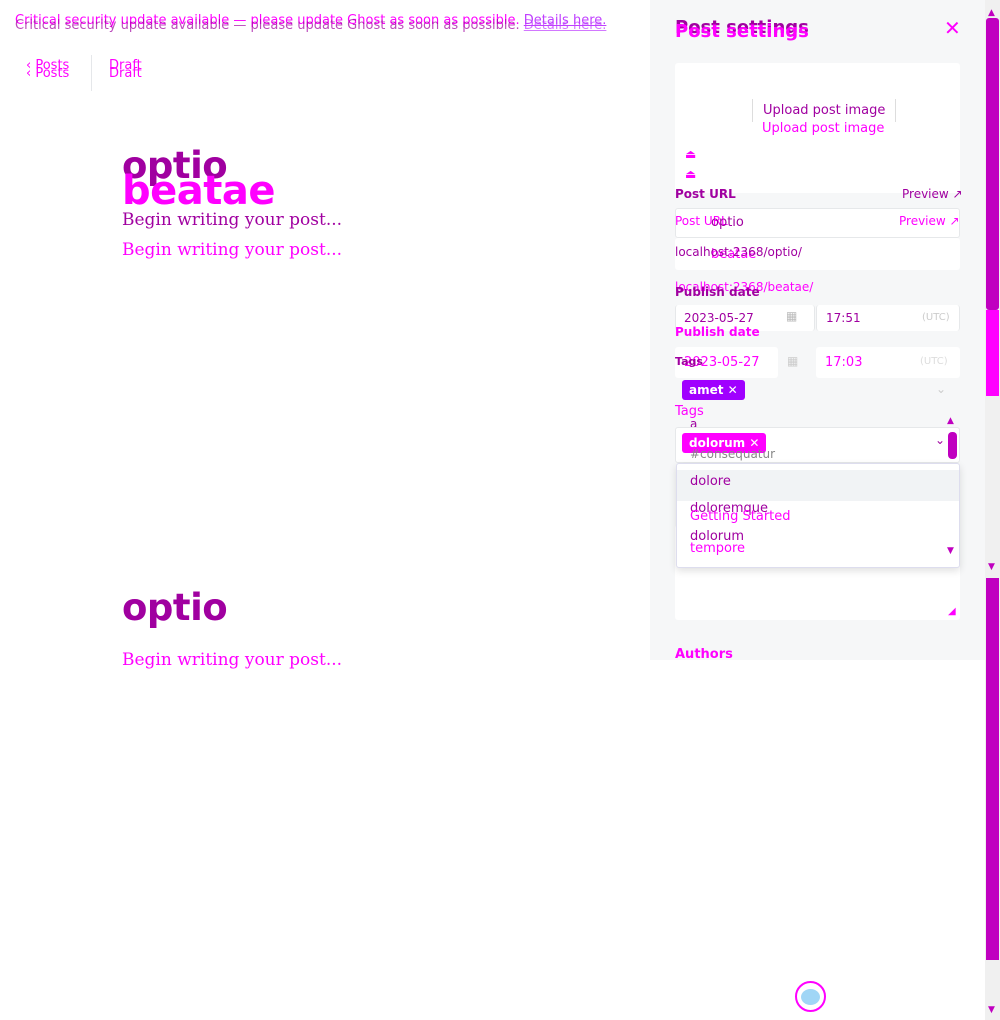 This screenshot has height=1020, width=1000. I want to click on dropdown-scrollbar-thumb, so click(952, 445).